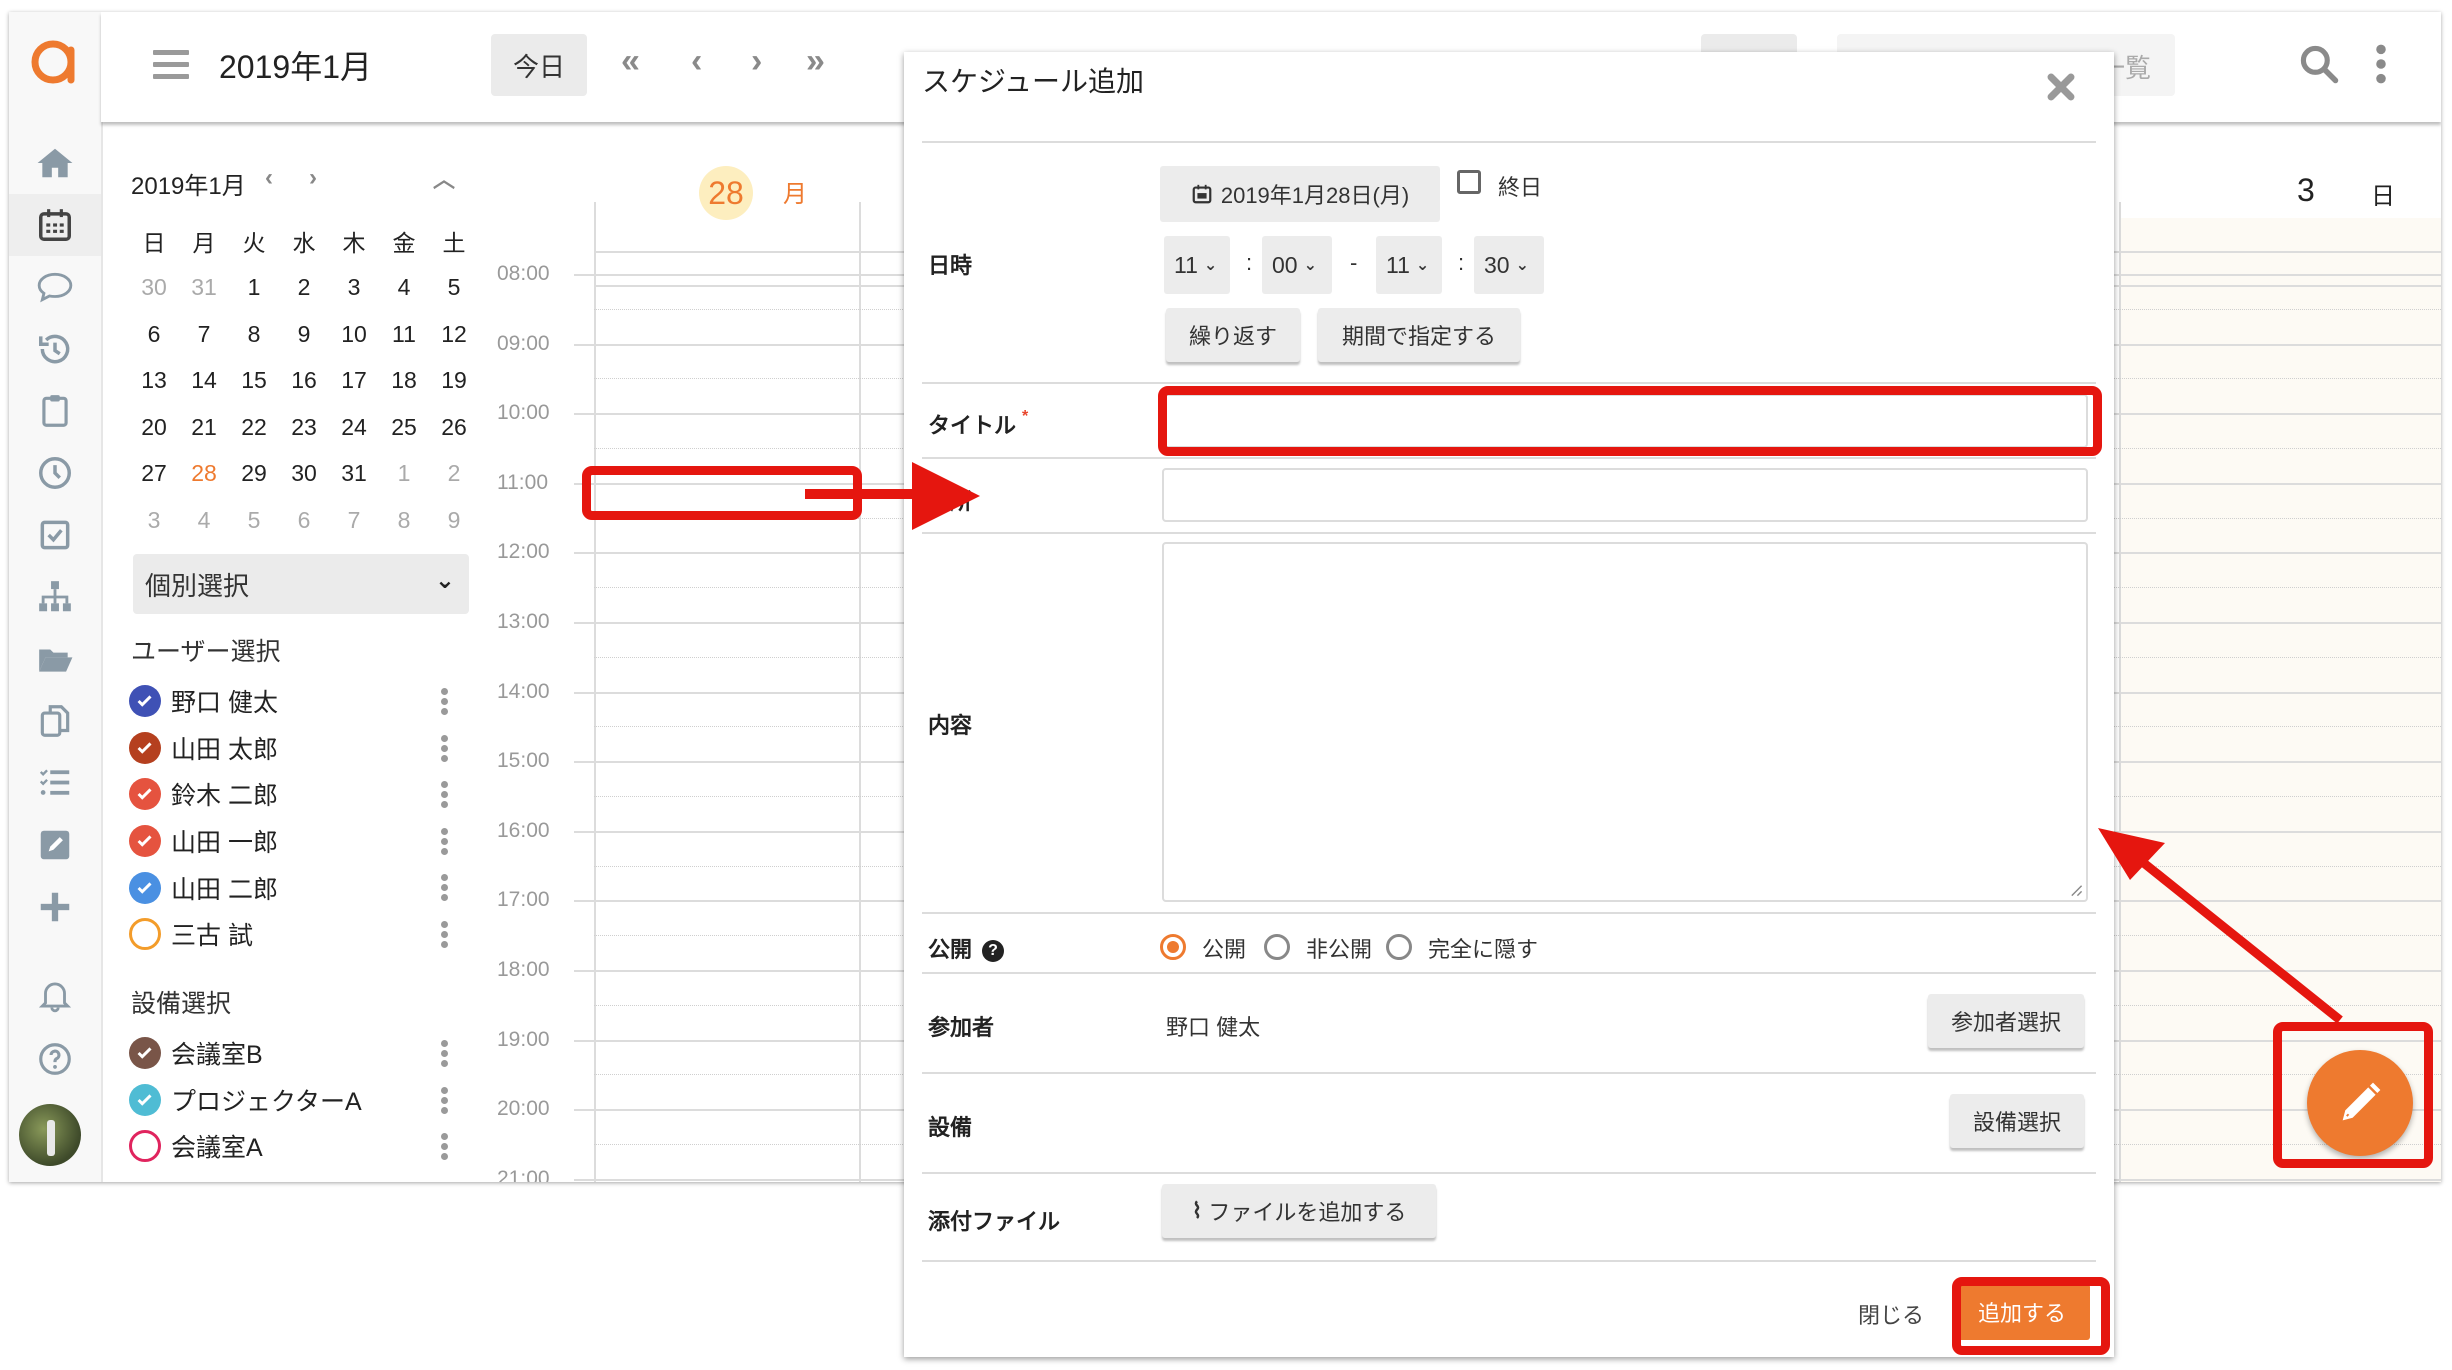  I want to click on next-icon: ›, so click(756, 61).